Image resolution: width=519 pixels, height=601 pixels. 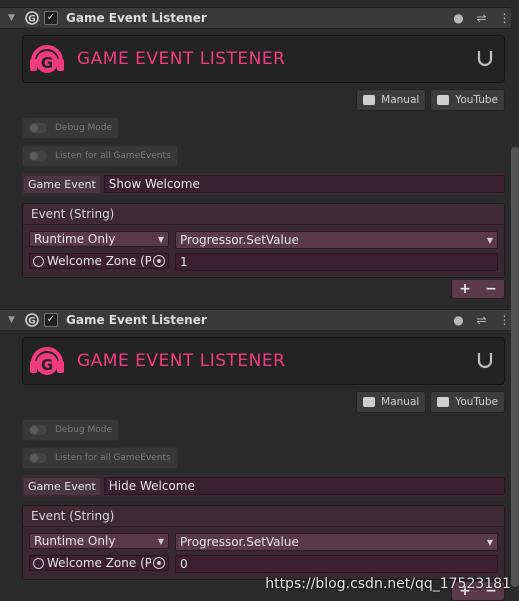 I want to click on watermark: https://blog.csdn.net/qq_17523181, so click(x=388, y=584).